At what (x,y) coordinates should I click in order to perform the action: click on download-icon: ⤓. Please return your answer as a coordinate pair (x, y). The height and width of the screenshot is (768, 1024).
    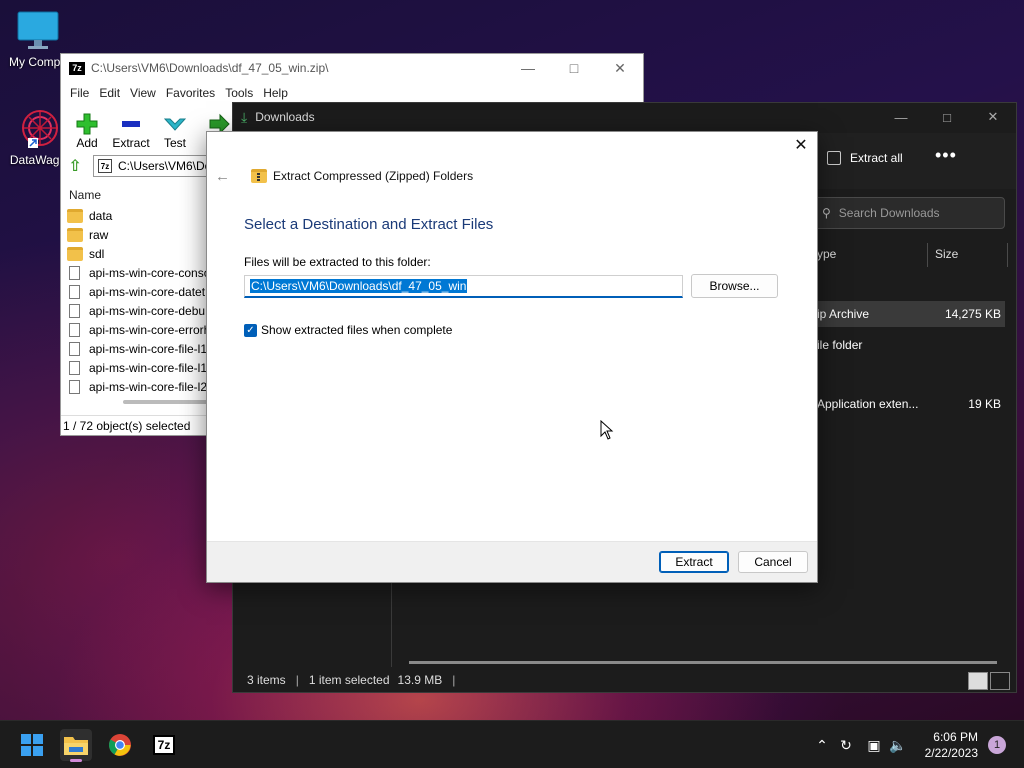
    Looking at the image, I should click on (244, 116).